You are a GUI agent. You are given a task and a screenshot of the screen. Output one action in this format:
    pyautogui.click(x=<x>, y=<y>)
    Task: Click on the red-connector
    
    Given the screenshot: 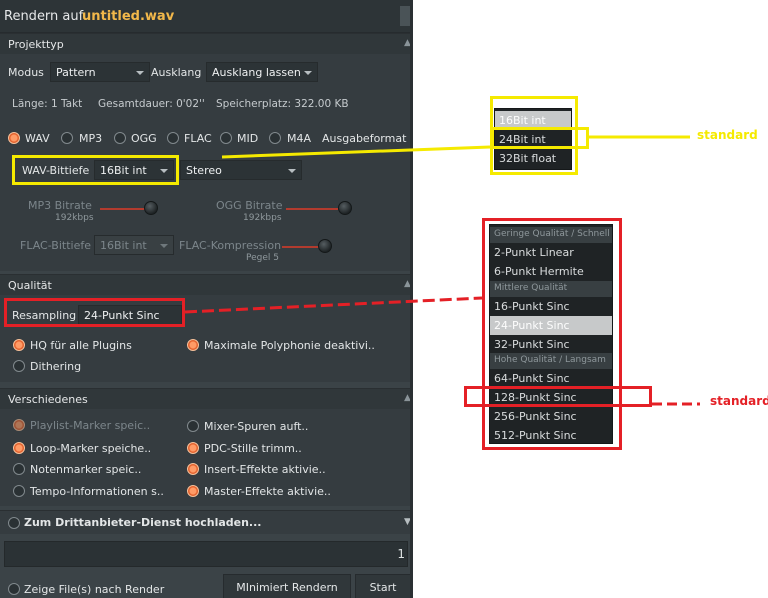 What is the action you would take?
    pyautogui.click(x=333, y=305)
    